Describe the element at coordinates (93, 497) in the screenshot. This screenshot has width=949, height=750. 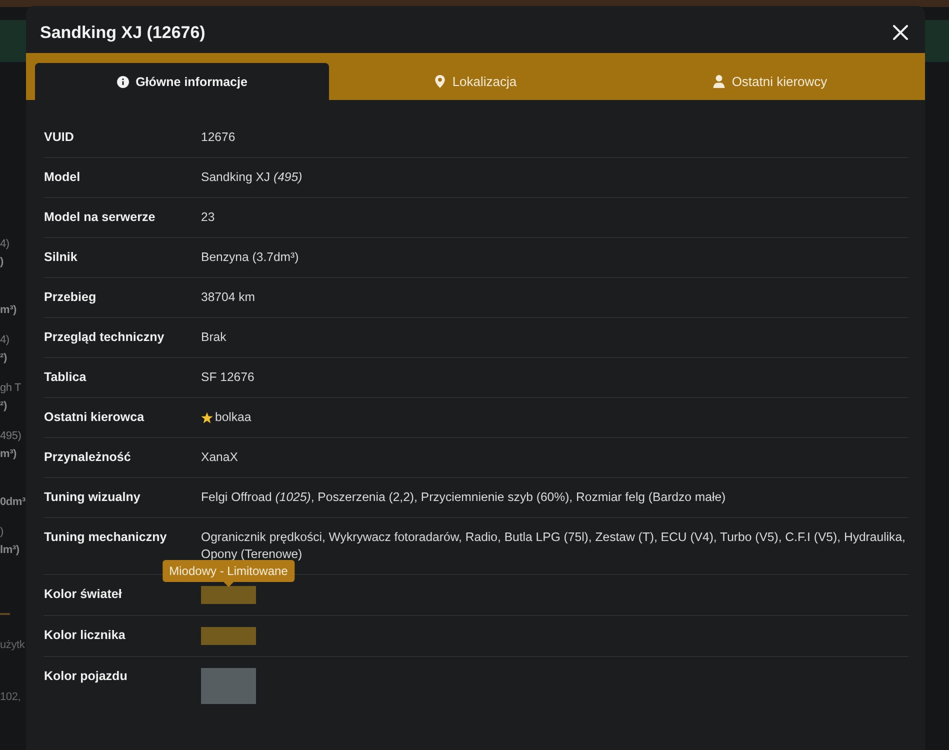
I see `field-label: Tuning wizualny` at that location.